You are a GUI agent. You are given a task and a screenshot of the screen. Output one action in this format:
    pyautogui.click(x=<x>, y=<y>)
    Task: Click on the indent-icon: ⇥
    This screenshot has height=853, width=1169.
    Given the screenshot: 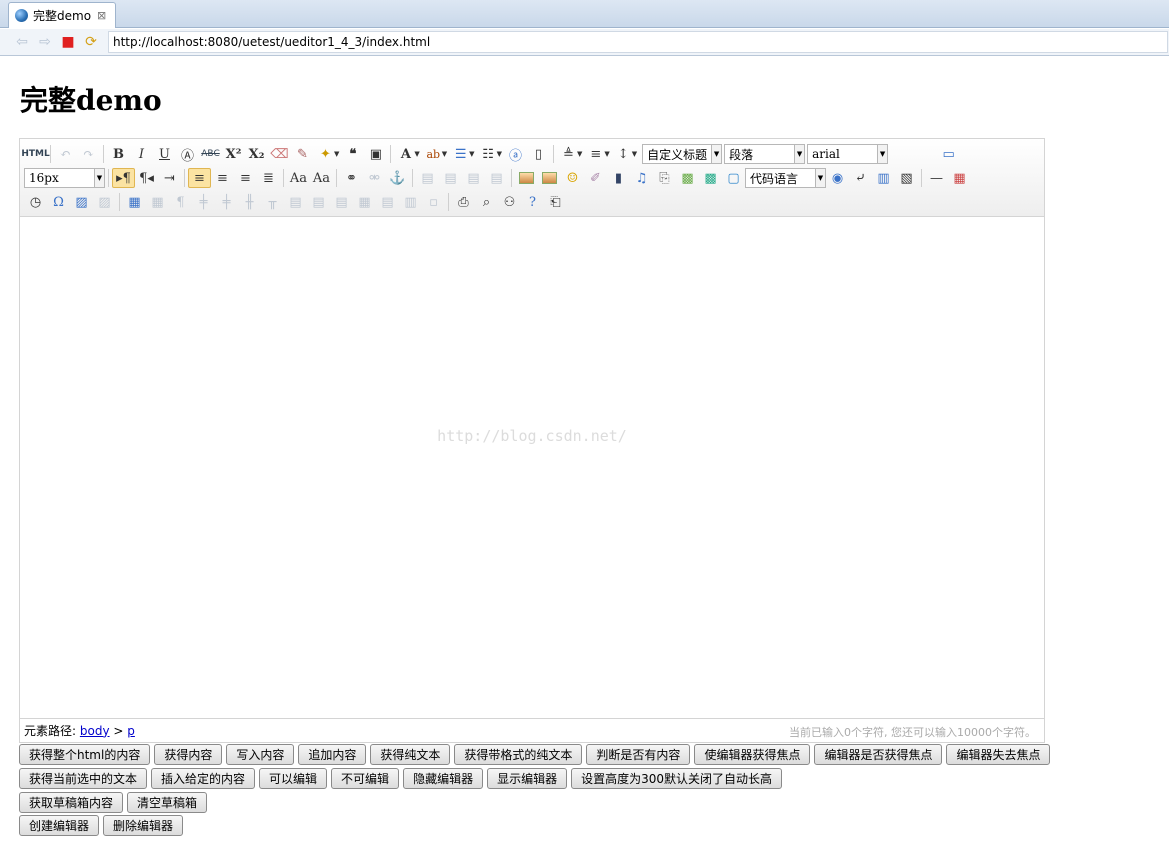 What is the action you would take?
    pyautogui.click(x=169, y=178)
    